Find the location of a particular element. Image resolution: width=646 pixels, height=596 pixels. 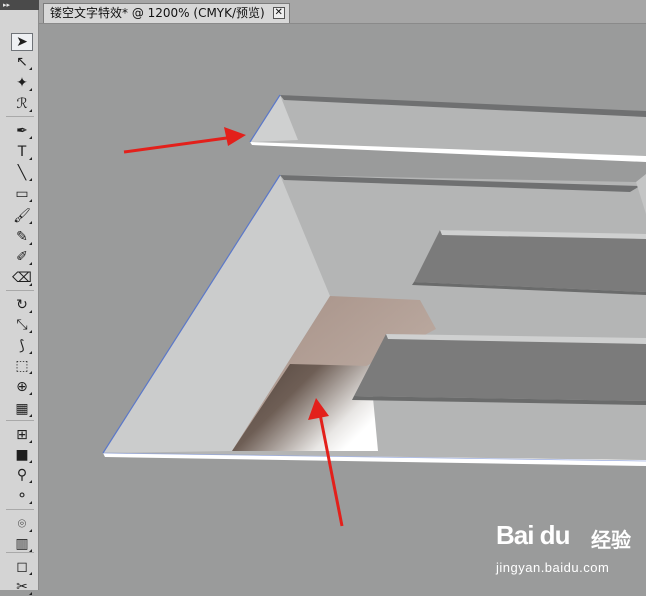

perspective-grid-tool-button: ▦ is located at coordinates (22, 409).